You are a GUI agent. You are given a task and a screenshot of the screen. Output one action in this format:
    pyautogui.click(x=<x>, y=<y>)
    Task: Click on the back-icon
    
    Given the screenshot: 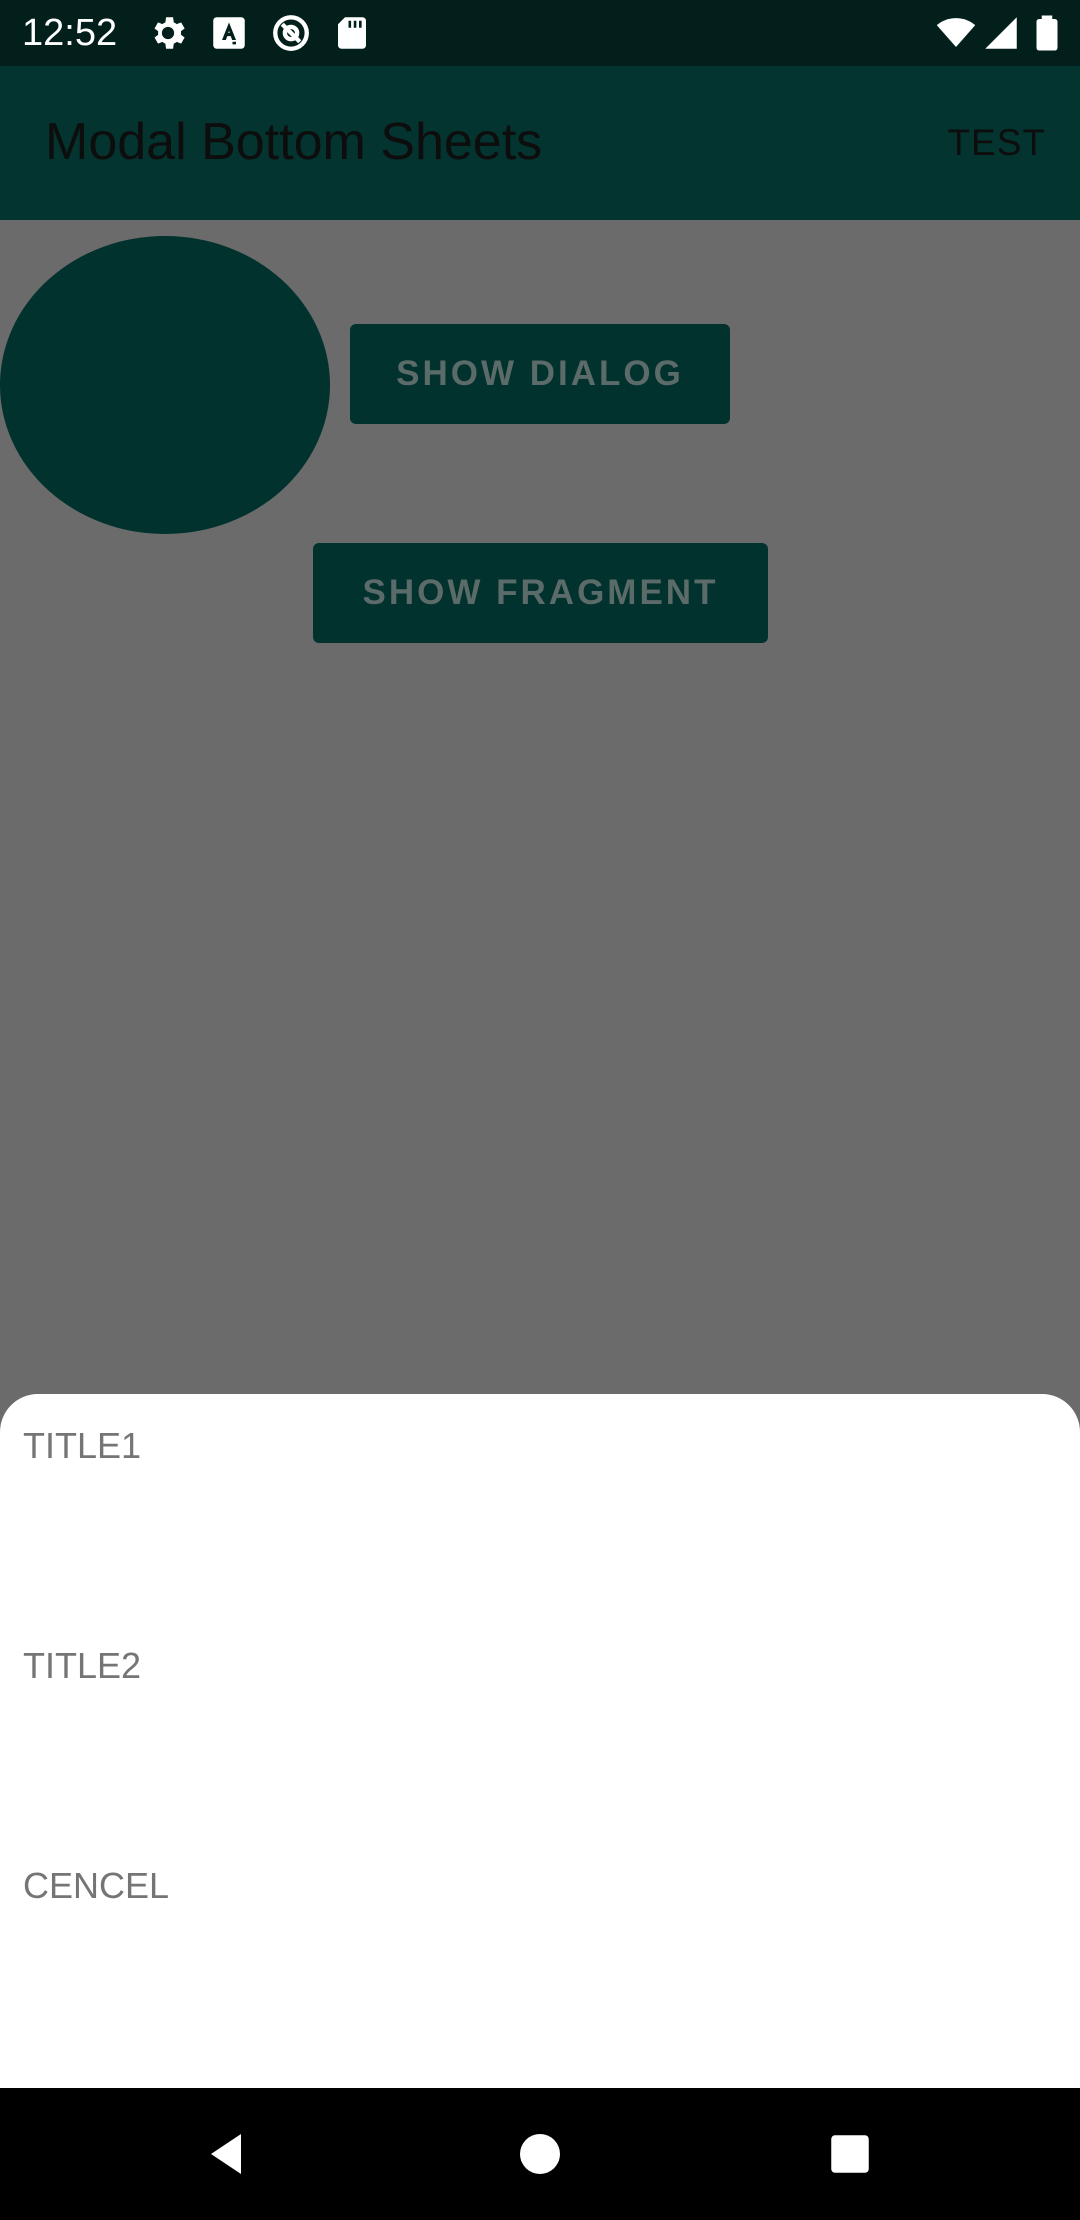 What is the action you would take?
    pyautogui.click(x=226, y=2154)
    